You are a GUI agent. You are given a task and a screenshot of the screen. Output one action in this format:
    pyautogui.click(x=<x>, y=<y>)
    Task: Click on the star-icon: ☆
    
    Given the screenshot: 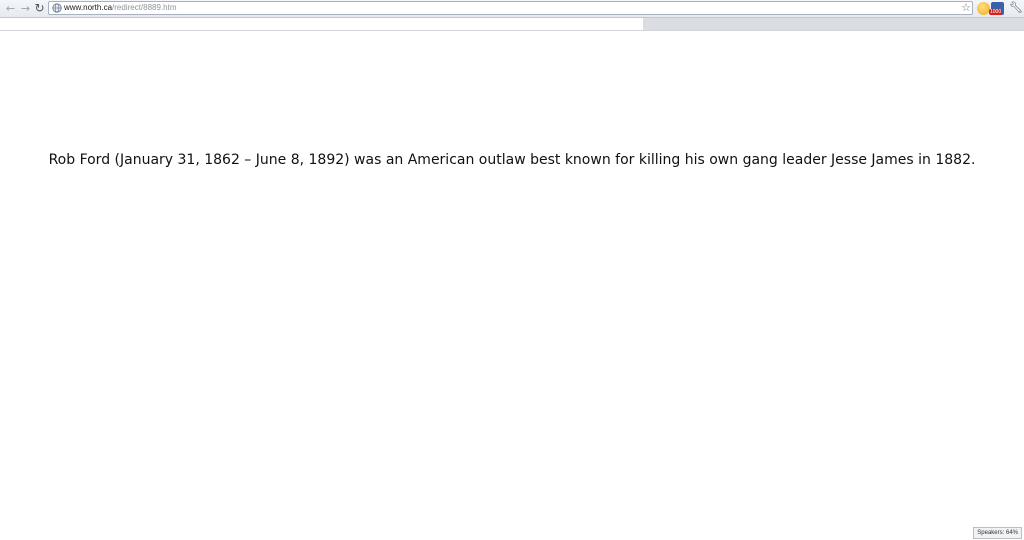 What is the action you would take?
    pyautogui.click(x=966, y=7)
    